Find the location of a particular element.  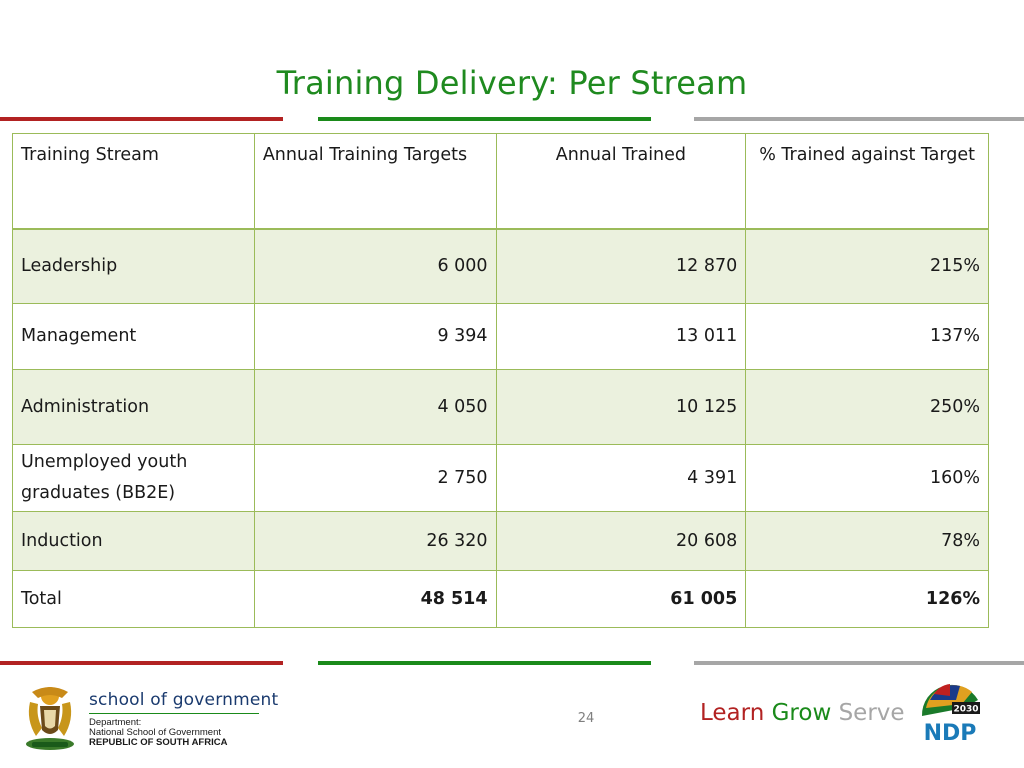

cell-percent: 160% is located at coordinates (867, 478).